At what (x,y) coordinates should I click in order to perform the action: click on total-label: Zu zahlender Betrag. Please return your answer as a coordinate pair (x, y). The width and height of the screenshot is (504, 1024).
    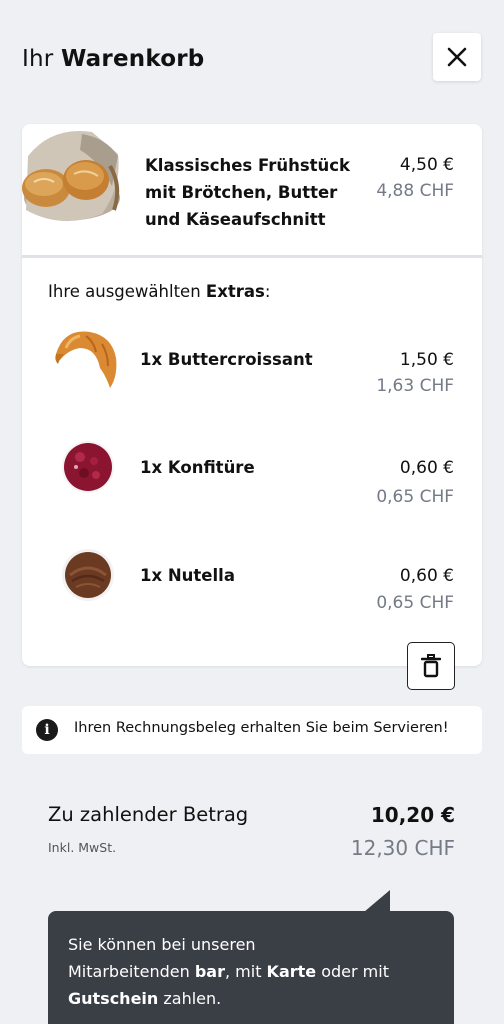
    Looking at the image, I should click on (148, 814).